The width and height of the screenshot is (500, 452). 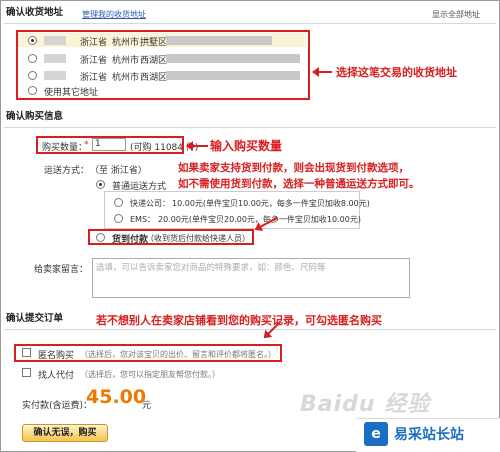 What do you see at coordinates (396, 72) in the screenshot?
I see `annotation-address: 选择这笔交易的收货地址` at bounding box center [396, 72].